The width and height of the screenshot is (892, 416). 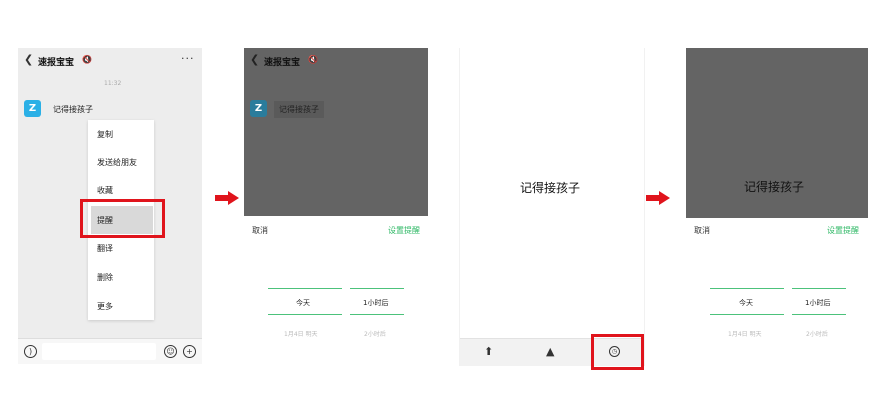 What do you see at coordinates (113, 83) in the screenshot?
I see `message-timestamp: 11:32` at bounding box center [113, 83].